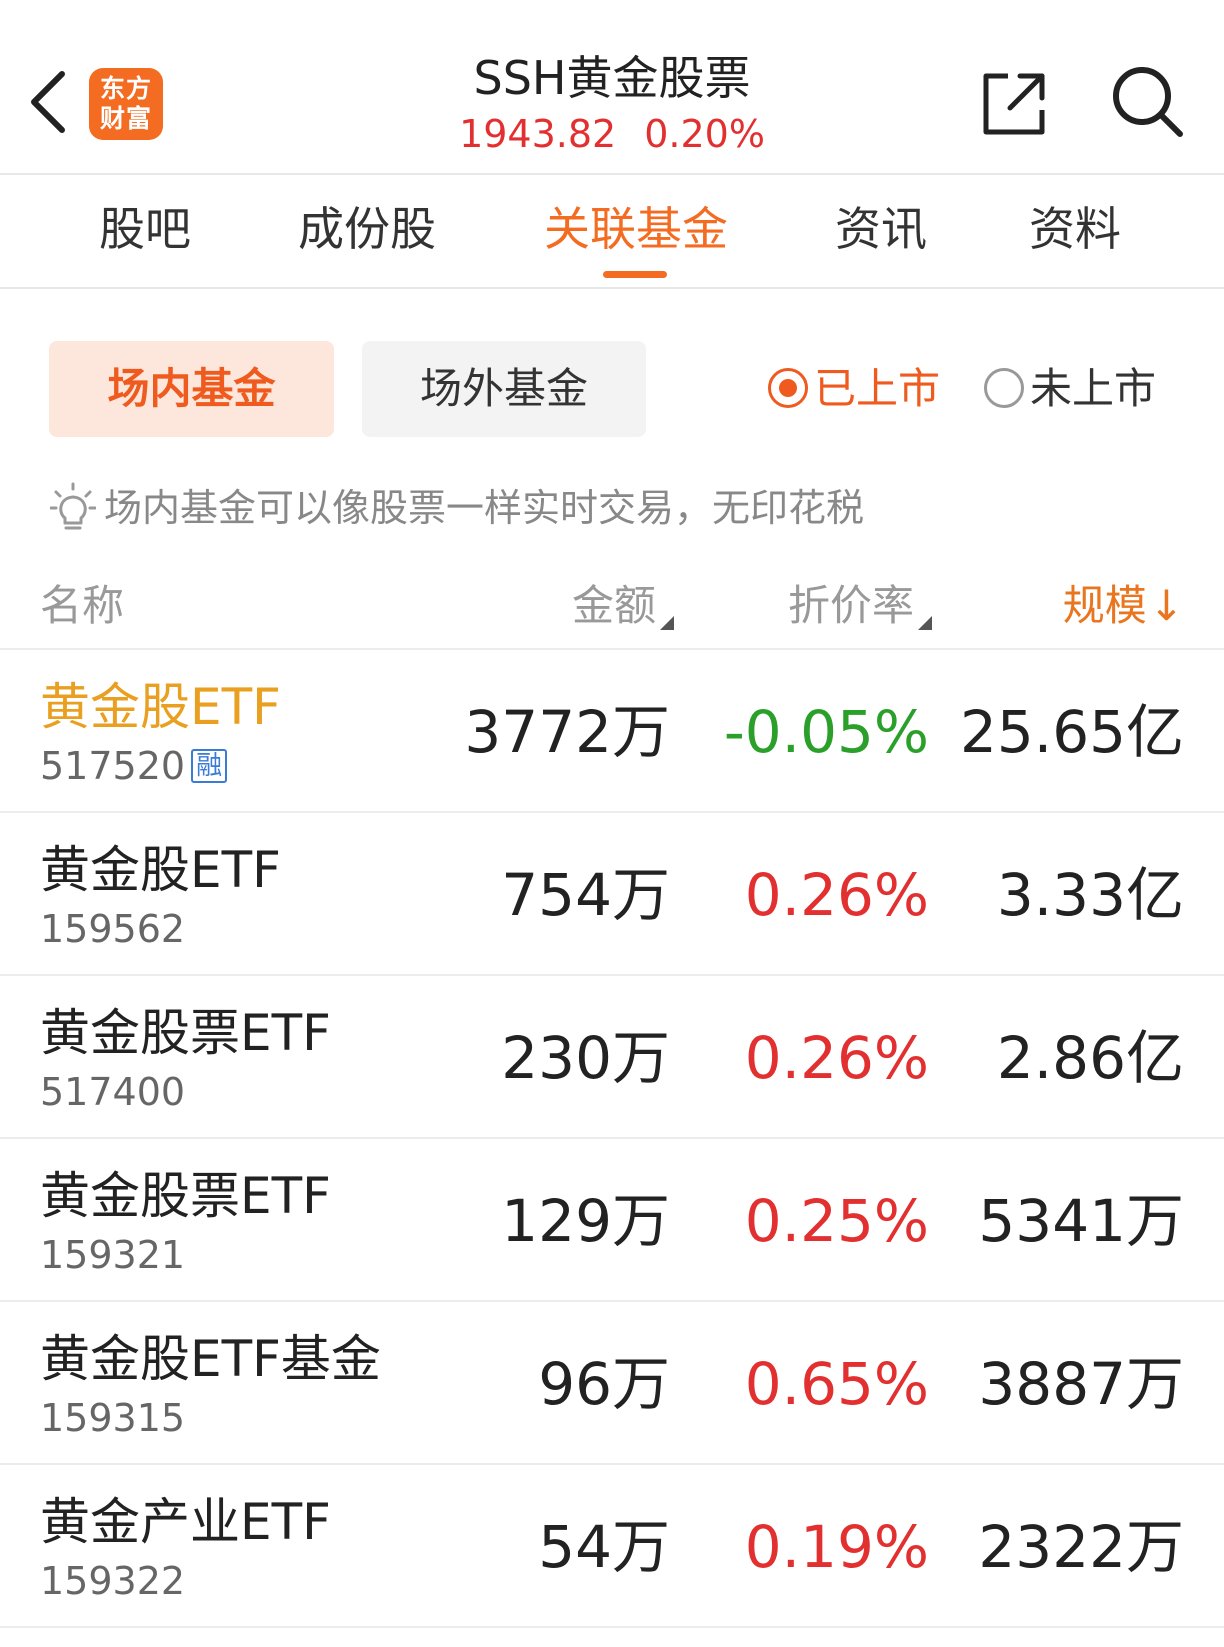  I want to click on fund-code-line: 517520 融, so click(134, 766).